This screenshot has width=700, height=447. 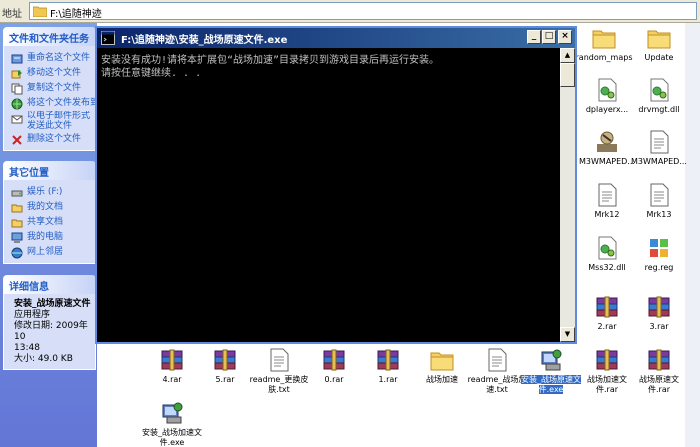 What do you see at coordinates (54, 73) in the screenshot?
I see `task-link-label: 移动这个文件` at bounding box center [54, 73].